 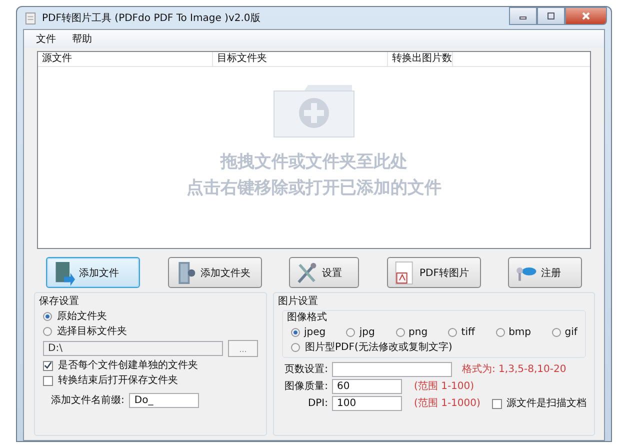 What do you see at coordinates (92, 331) in the screenshot?
I see `radio-label: 选择目标文件夹` at bounding box center [92, 331].